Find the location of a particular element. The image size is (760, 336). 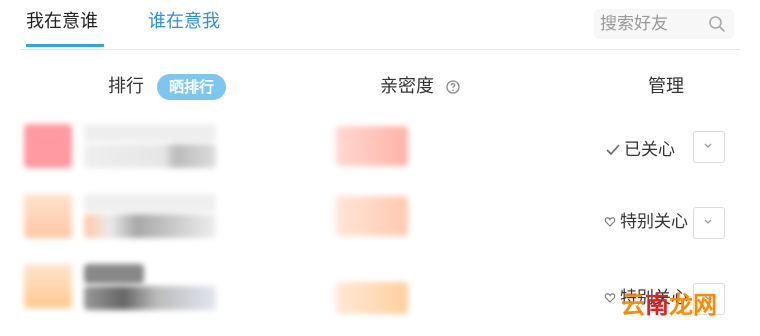

share-rank-badge: 晒排行 is located at coordinates (192, 87).